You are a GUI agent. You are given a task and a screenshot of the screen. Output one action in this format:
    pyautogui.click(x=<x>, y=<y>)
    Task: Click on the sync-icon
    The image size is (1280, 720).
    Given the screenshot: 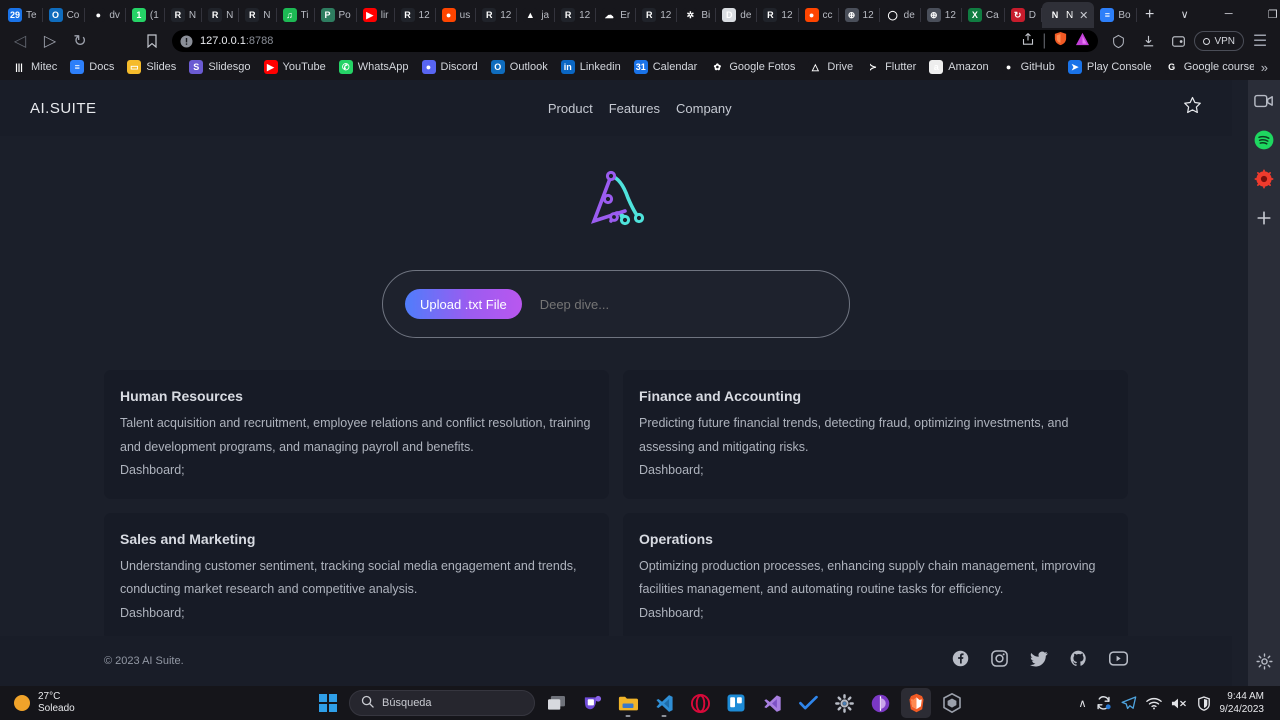 What is the action you would take?
    pyautogui.click(x=1104, y=703)
    